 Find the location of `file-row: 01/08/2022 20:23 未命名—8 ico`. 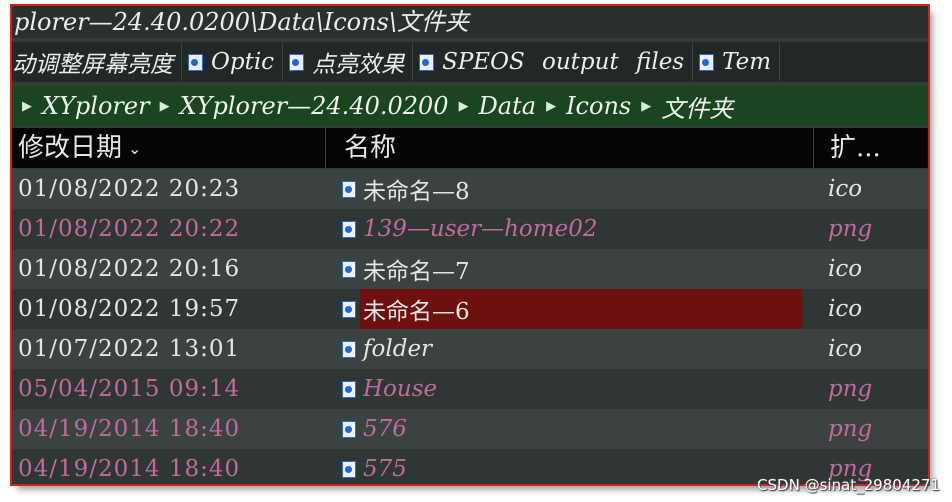

file-row: 01/08/2022 20:23 未命名—8 ico is located at coordinates (470, 189).